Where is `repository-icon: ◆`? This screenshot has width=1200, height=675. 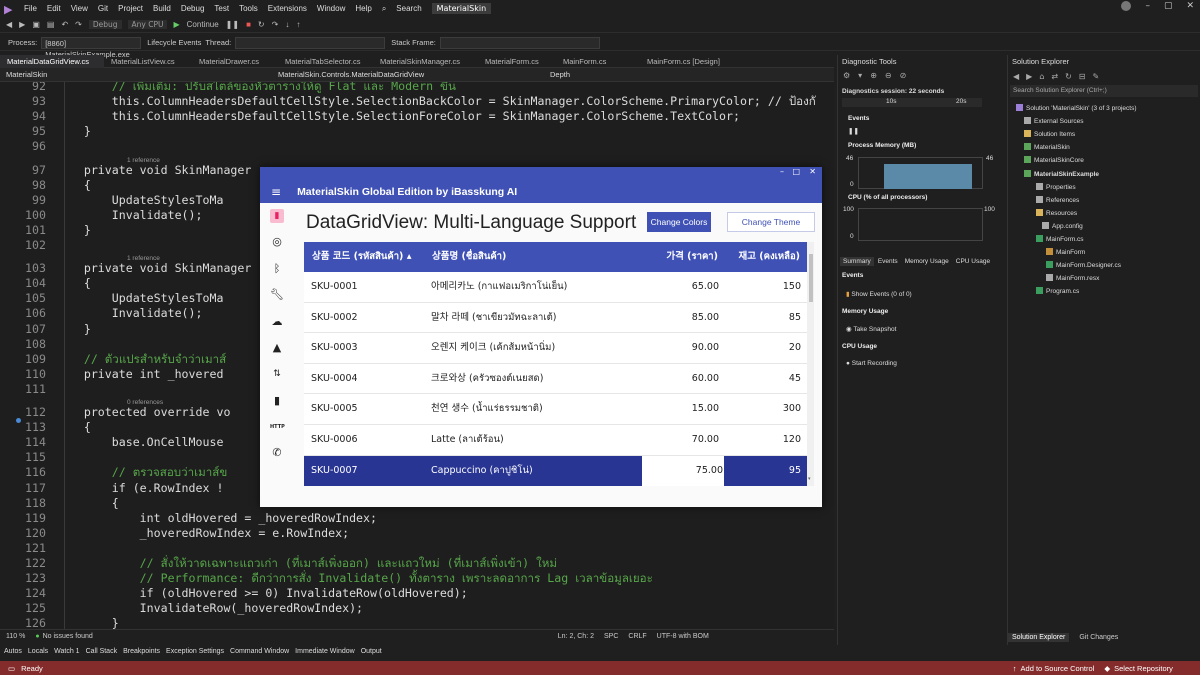
repository-icon: ◆ is located at coordinates (1107, 668).